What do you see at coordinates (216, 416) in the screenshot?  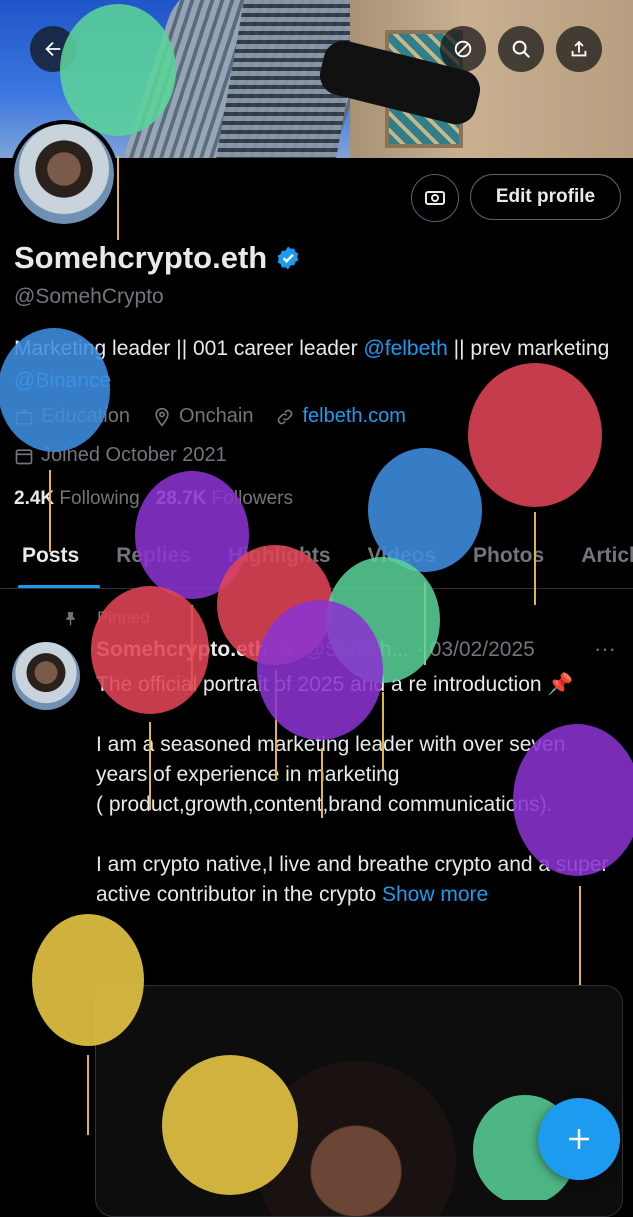 I see `location-label: Onchain` at bounding box center [216, 416].